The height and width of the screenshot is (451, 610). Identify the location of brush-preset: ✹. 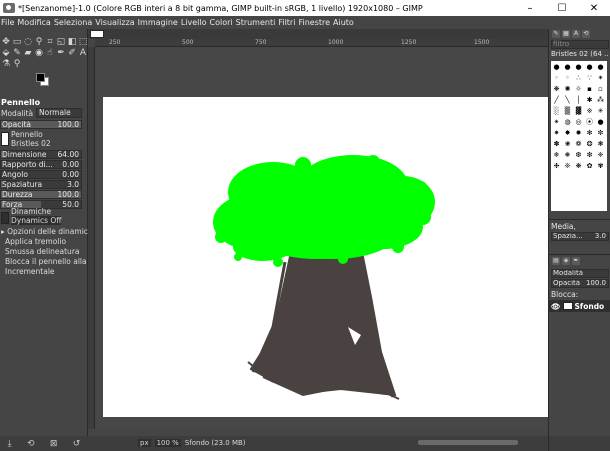
(578, 132).